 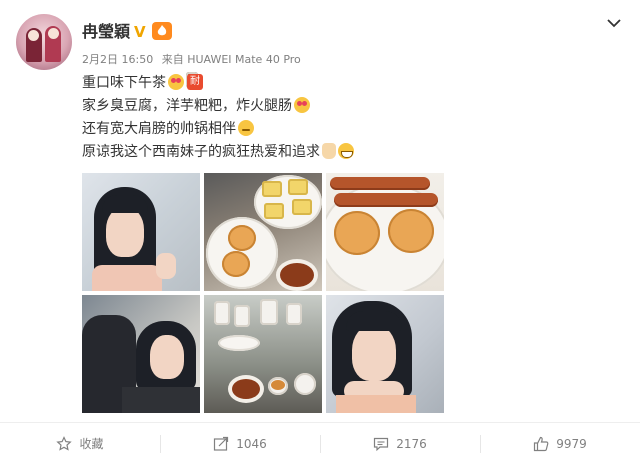 I want to click on vip-badge: V, so click(x=140, y=32).